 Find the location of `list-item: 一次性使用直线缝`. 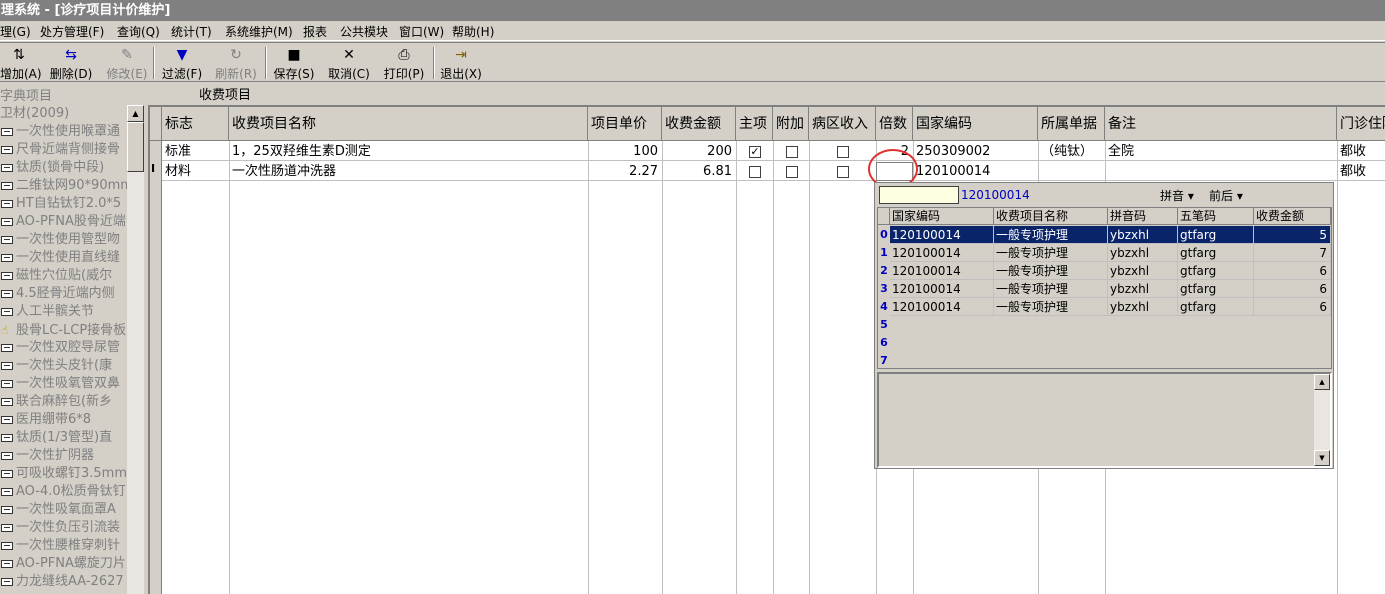

list-item: 一次性使用直线缝 is located at coordinates (65, 258).